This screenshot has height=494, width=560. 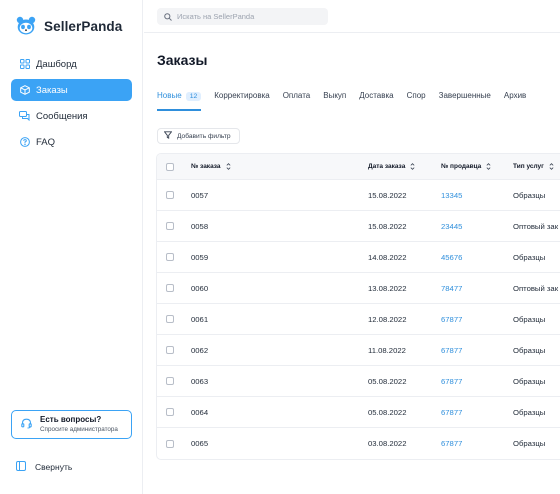 I want to click on sidebar-item-faq: FAQ, so click(x=71, y=142).